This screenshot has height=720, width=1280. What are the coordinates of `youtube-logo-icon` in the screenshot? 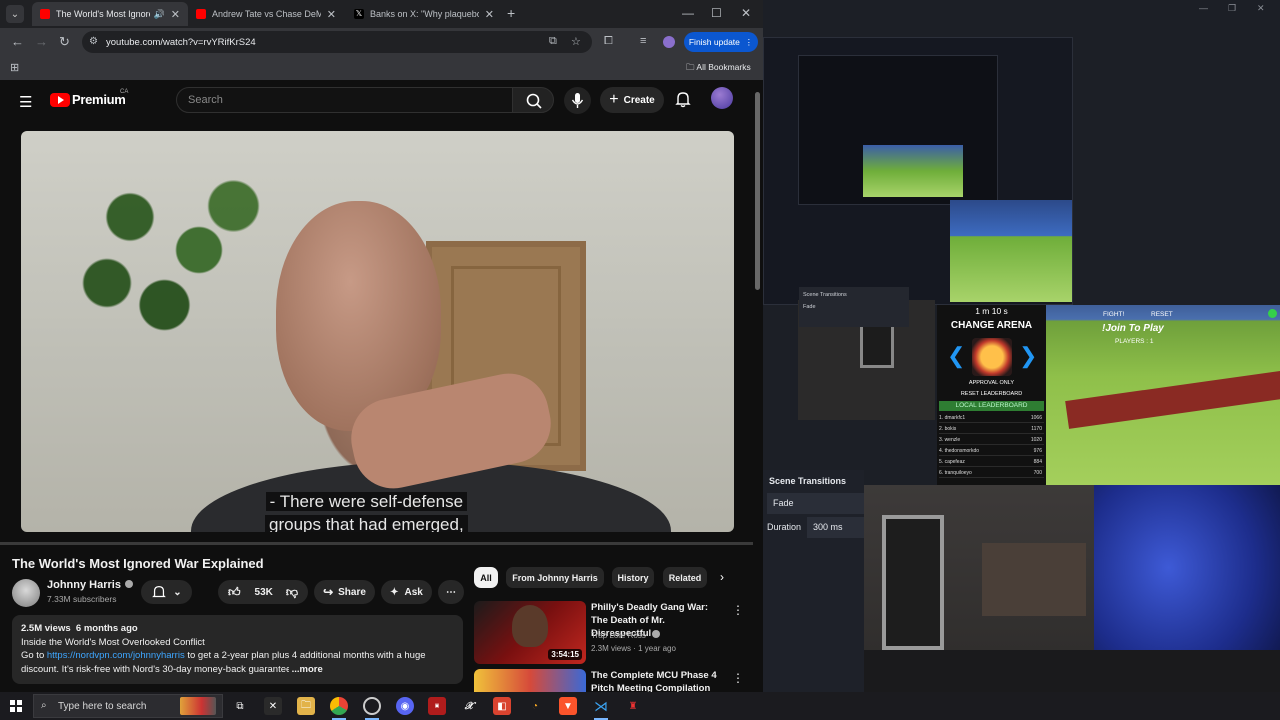 It's located at (60, 100).